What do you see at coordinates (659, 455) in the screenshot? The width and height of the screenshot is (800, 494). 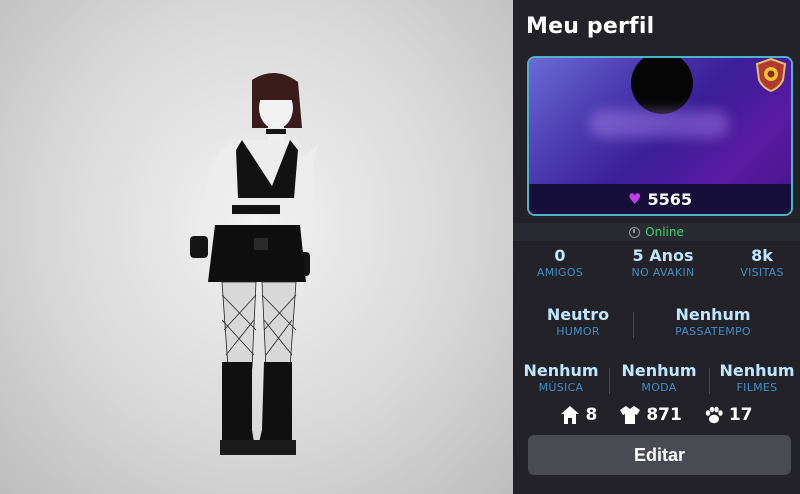 I see `edit-button: Editar` at bounding box center [659, 455].